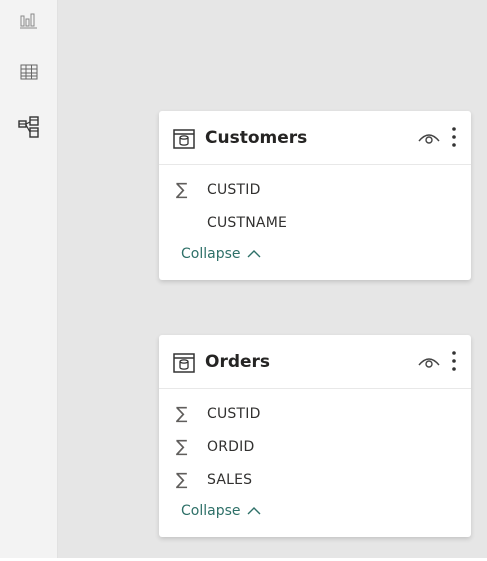  I want to click on model-view-button, so click(29, 127).